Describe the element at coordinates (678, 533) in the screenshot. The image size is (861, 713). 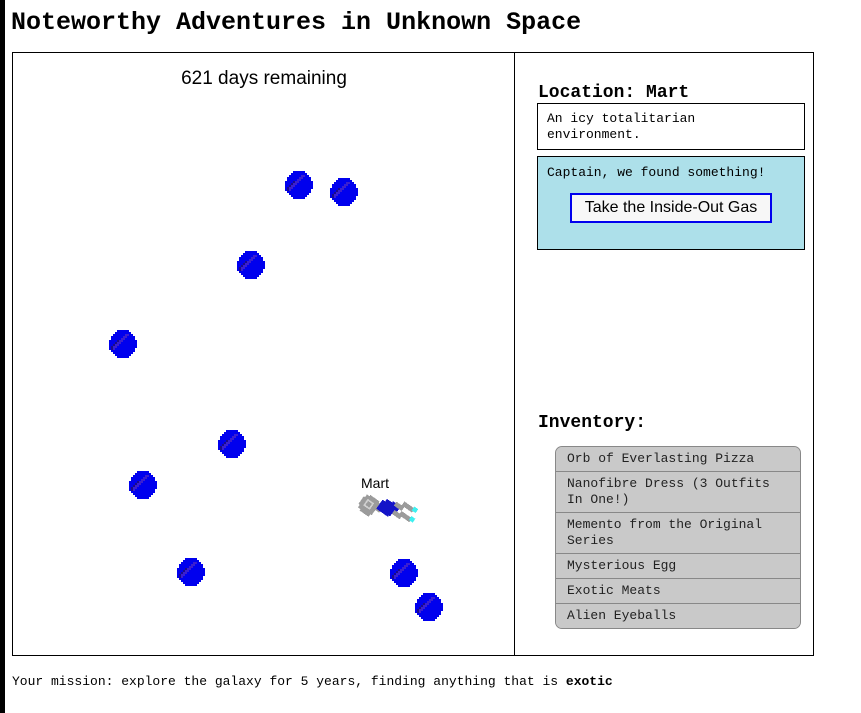
I see `inventory-item: Memento from the Original Series` at that location.